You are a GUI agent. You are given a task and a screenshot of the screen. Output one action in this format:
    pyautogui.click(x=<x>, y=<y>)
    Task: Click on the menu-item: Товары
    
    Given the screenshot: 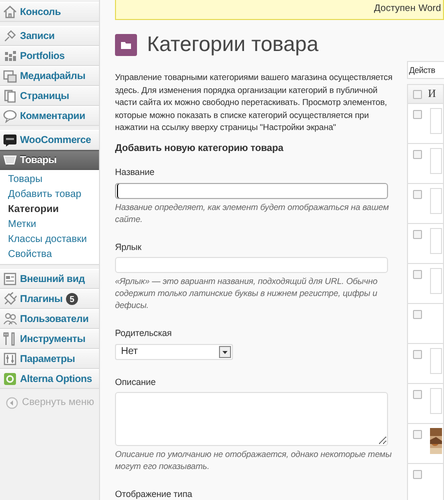 What is the action you would take?
    pyautogui.click(x=49, y=160)
    